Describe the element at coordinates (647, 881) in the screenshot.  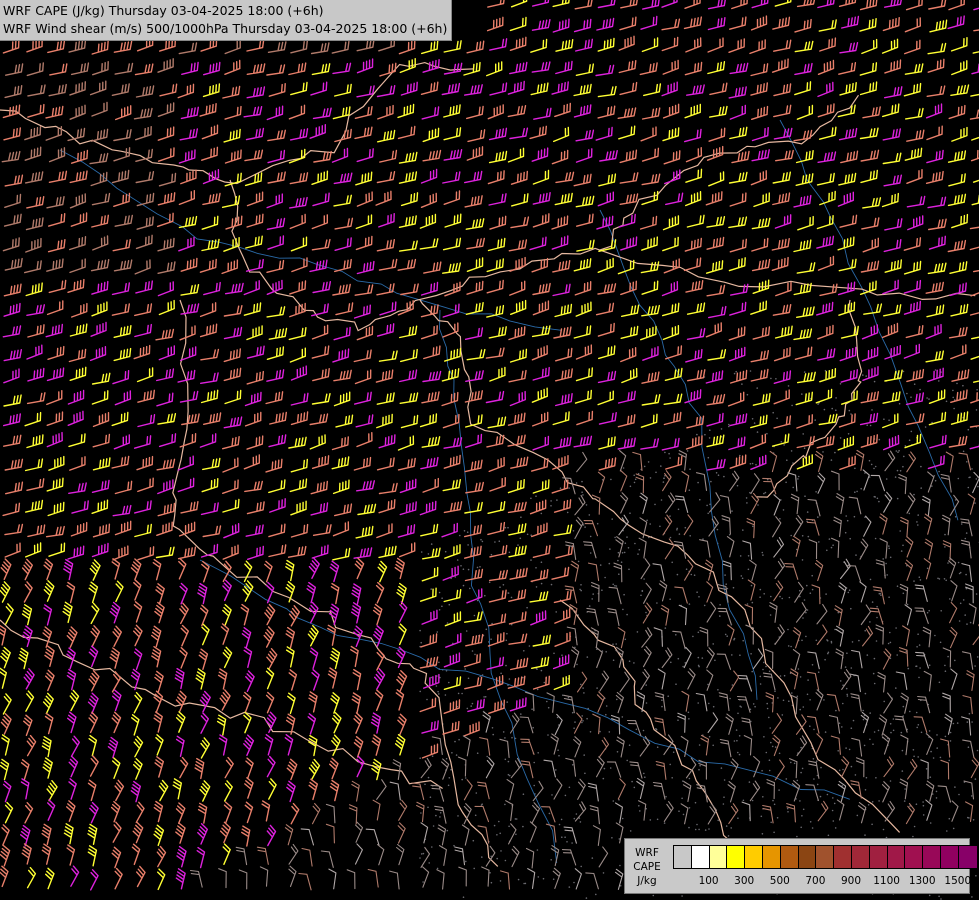
I see `legend-unit: J/kg` at that location.